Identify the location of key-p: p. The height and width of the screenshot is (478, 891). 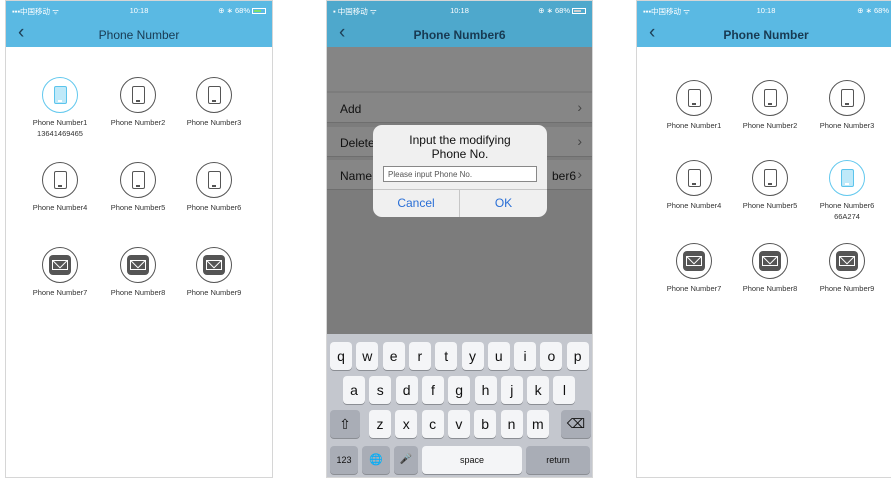
(577, 356).